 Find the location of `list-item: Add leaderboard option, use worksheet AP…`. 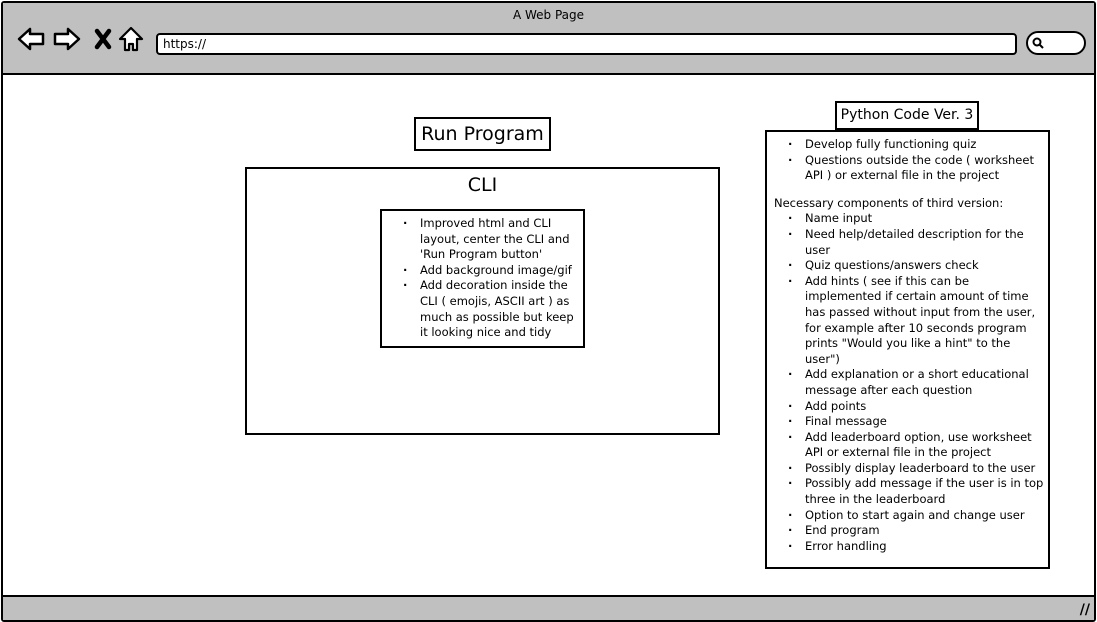

list-item: Add leaderboard option, use worksheet AP… is located at coordinates (916, 445).